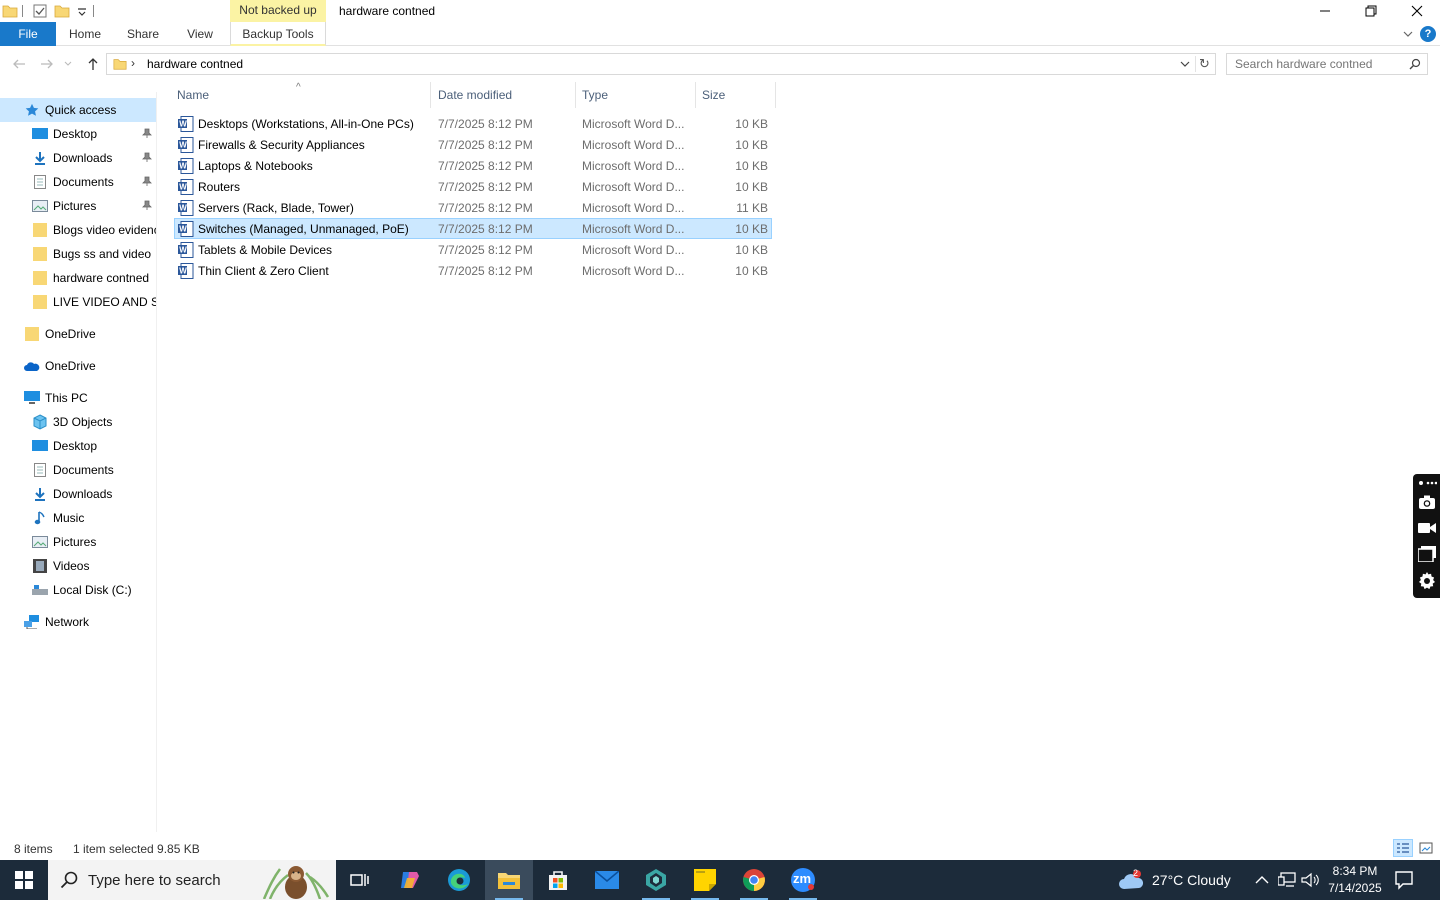 The height and width of the screenshot is (900, 1440). I want to click on sidebar-item-pc-pictures: Pictures, so click(78, 542).